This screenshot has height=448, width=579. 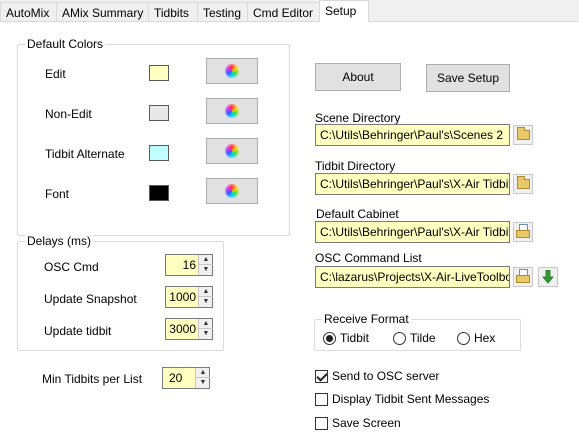 I want to click on osc-cmd-delay-label: OSC Cmd, so click(x=71, y=267).